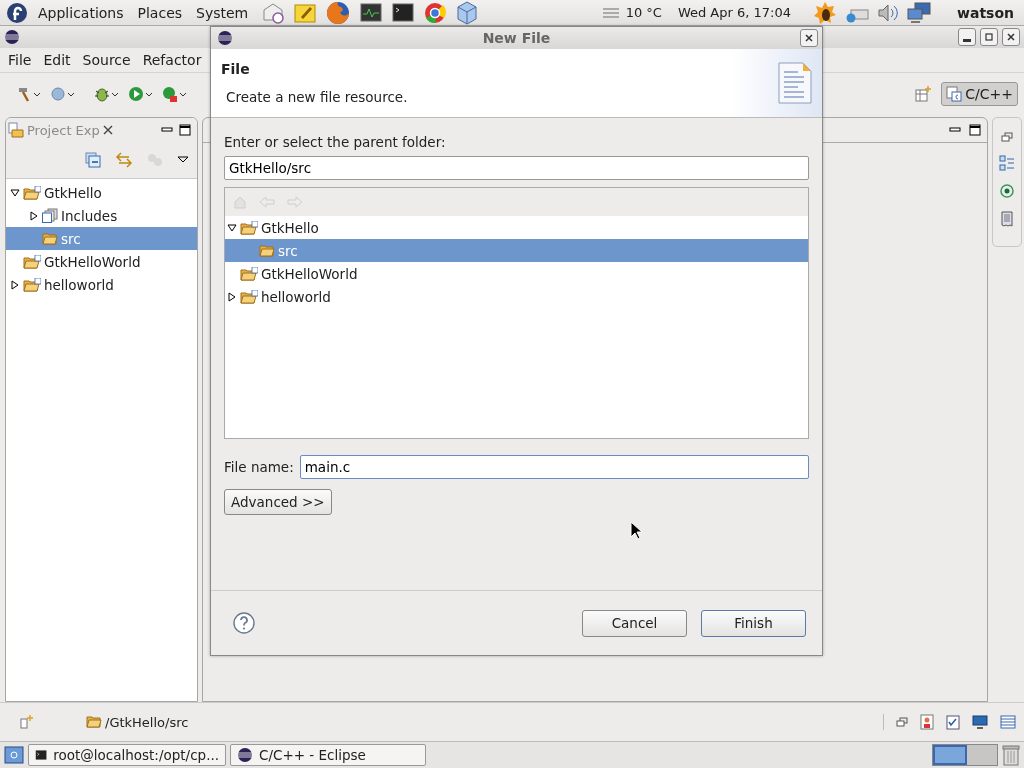  I want to click on dialog-title: New File, so click(516, 38).